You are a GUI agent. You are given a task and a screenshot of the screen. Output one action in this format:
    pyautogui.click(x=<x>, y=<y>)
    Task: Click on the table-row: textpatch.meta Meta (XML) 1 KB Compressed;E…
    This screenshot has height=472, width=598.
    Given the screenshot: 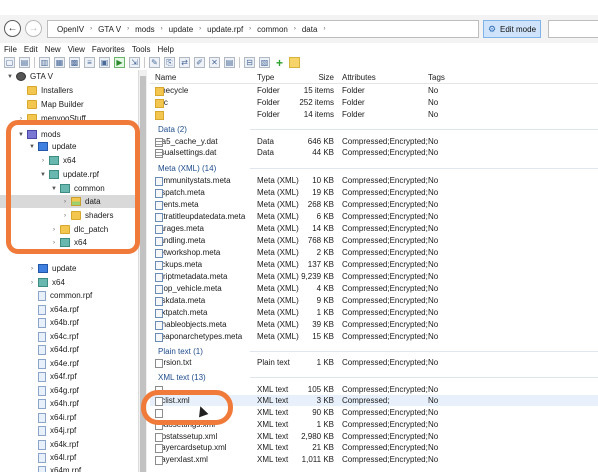 What is the action you would take?
    pyautogui.click(x=374, y=312)
    